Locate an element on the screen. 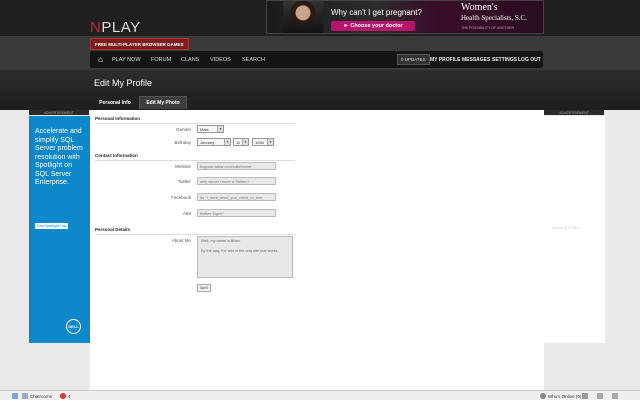  site-tagline: FREE MULTI-PLAYER BROWSER GAMES is located at coordinates (139, 44).